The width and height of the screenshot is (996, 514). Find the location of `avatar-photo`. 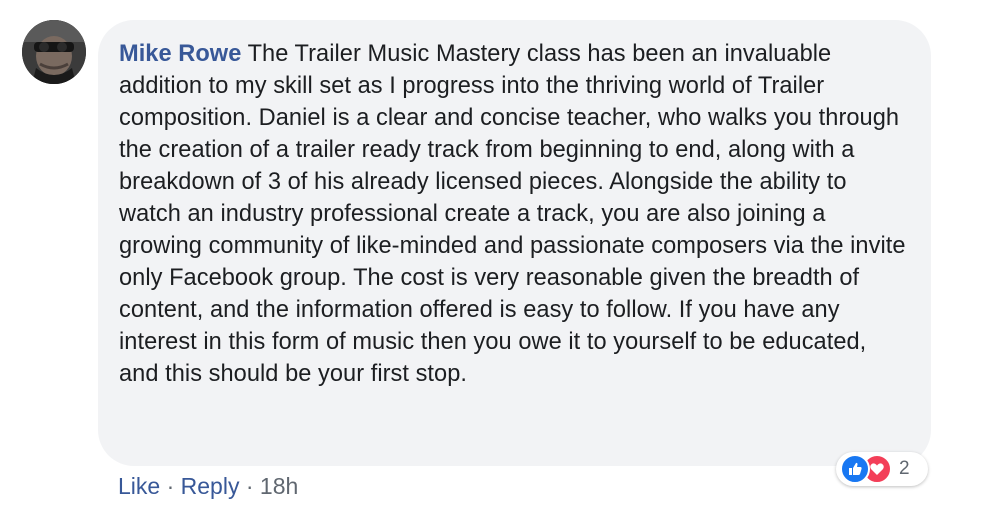

avatar-photo is located at coordinates (54, 52).